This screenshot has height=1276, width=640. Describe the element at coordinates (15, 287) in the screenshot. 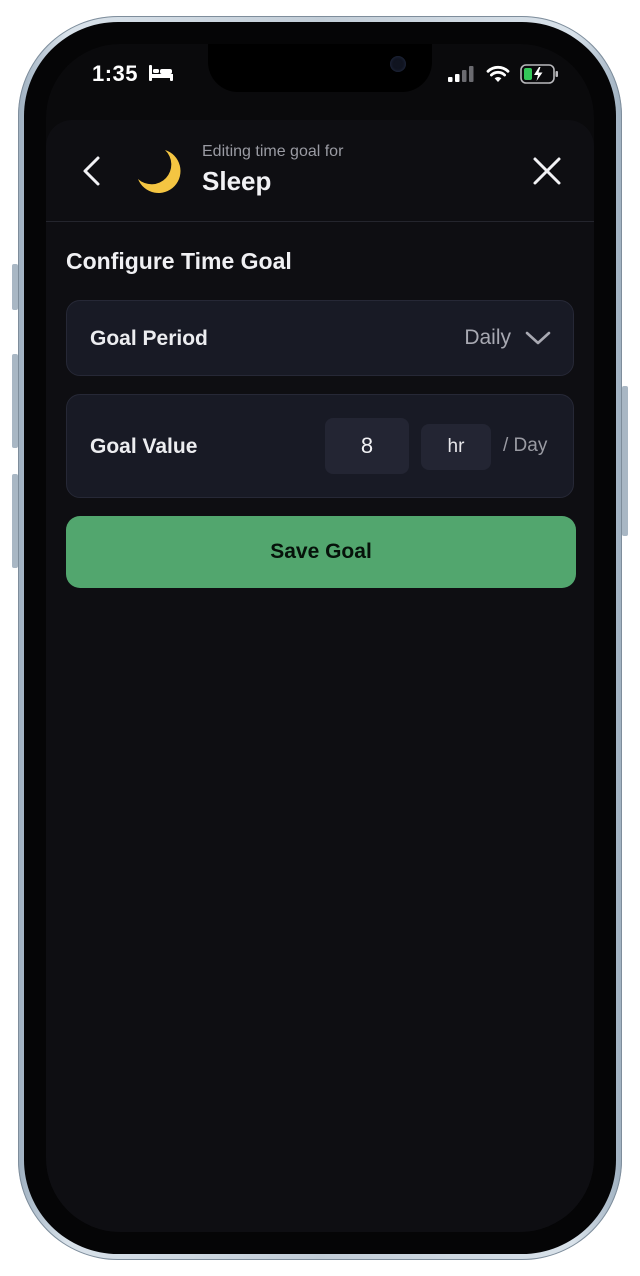

I see `silent-switch` at that location.